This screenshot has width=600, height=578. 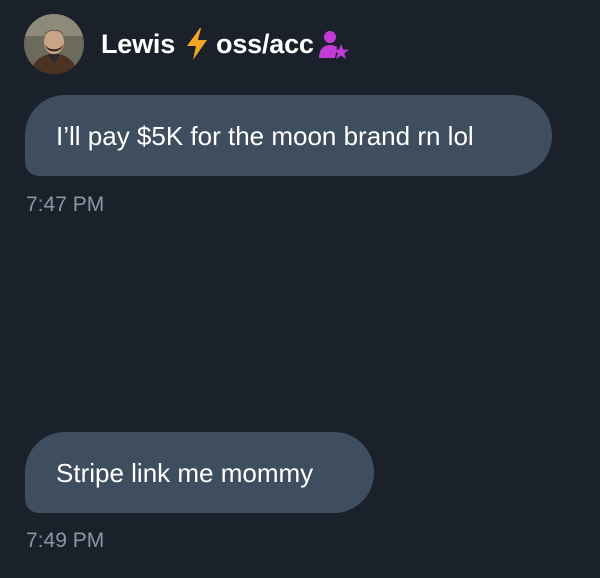 What do you see at coordinates (197, 44) in the screenshot?
I see `lightning-bolt-icon` at bounding box center [197, 44].